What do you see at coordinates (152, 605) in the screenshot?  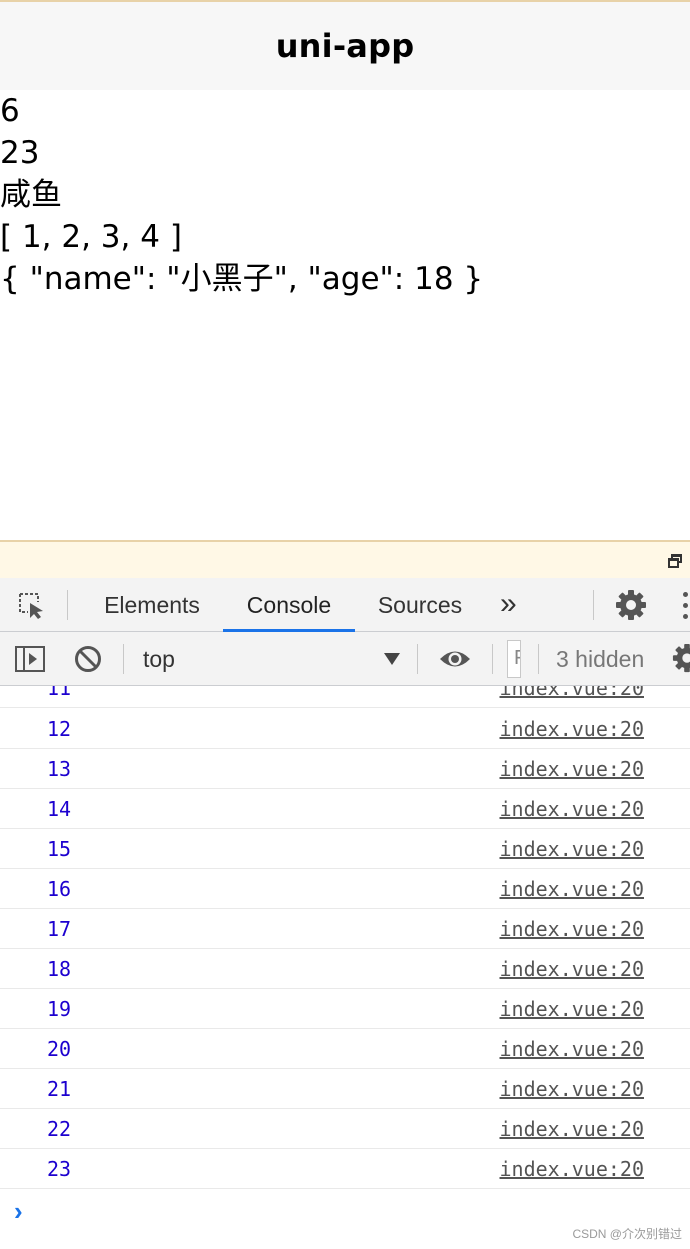 I see `tab-elements: Elements` at bounding box center [152, 605].